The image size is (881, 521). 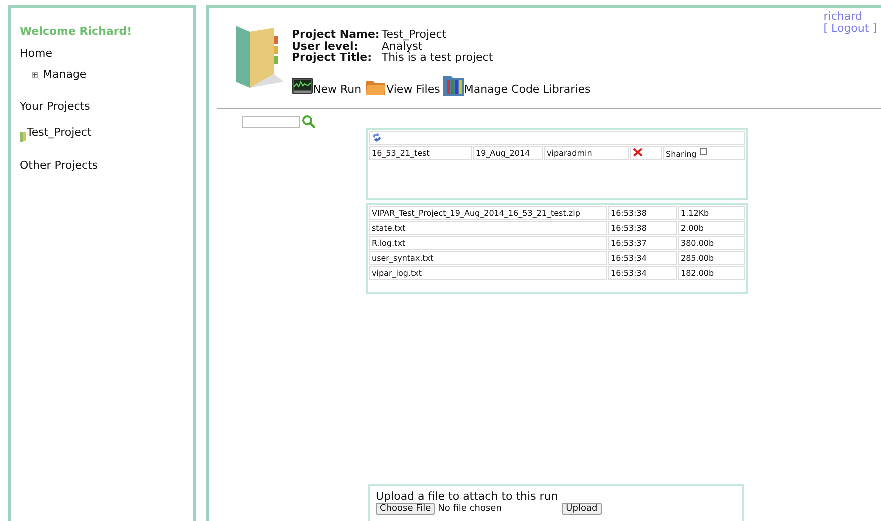 I want to click on refresh-icon, so click(x=377, y=137).